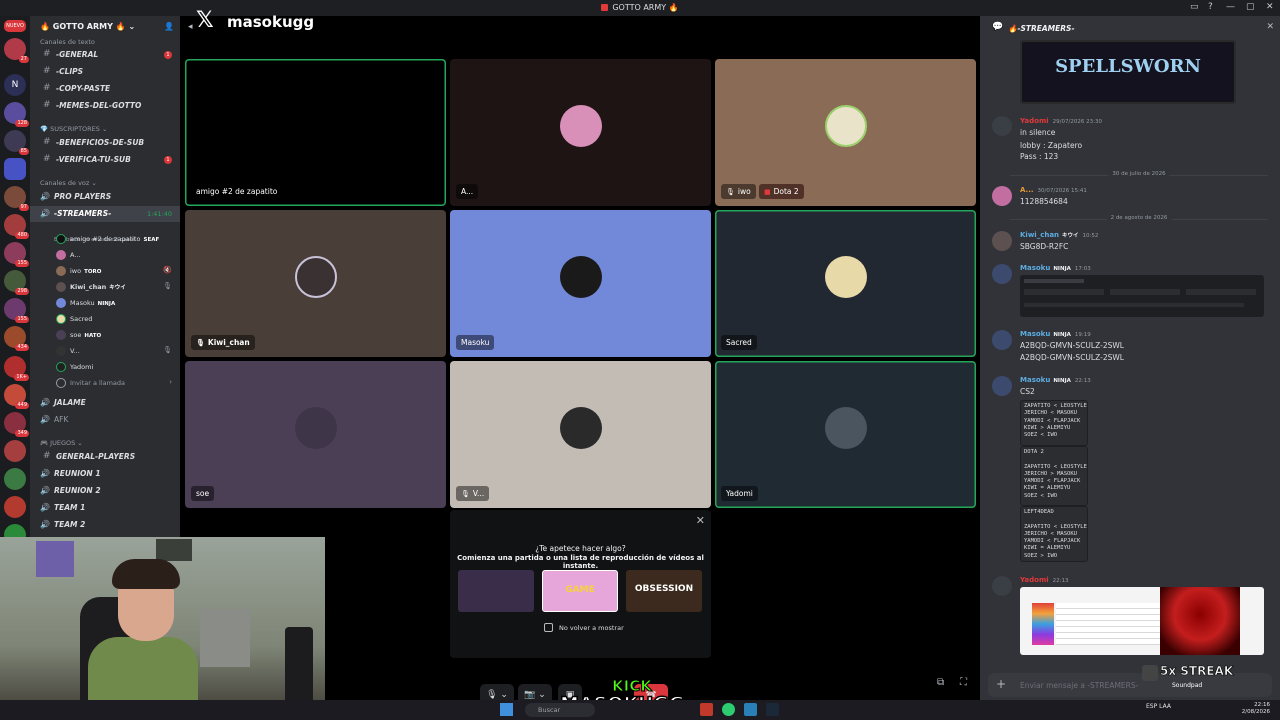 The image size is (1280, 720). What do you see at coordinates (1055, 380) in the screenshot?
I see `message-author: Masoku NINJA 22:13` at bounding box center [1055, 380].